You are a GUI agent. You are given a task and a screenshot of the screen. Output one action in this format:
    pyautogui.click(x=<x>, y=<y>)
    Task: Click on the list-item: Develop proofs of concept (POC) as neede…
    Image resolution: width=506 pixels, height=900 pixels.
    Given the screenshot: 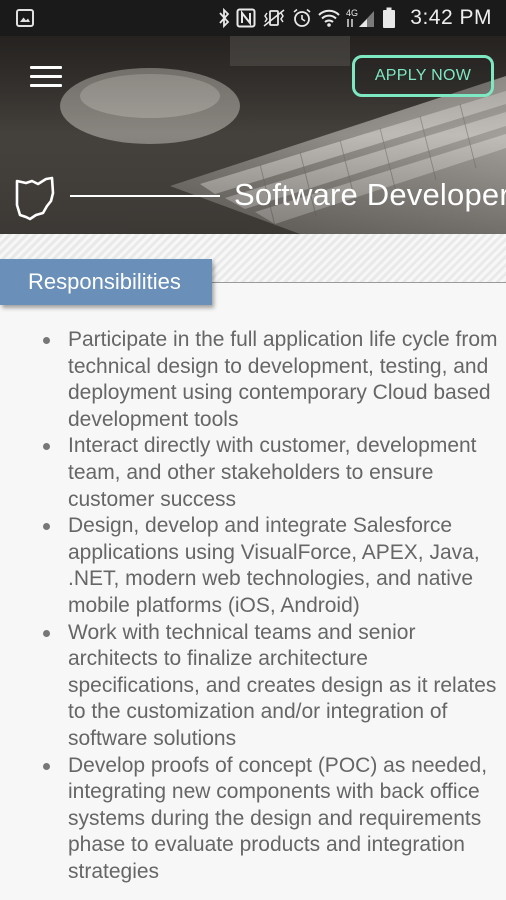 What is the action you would take?
    pyautogui.click(x=253, y=819)
    